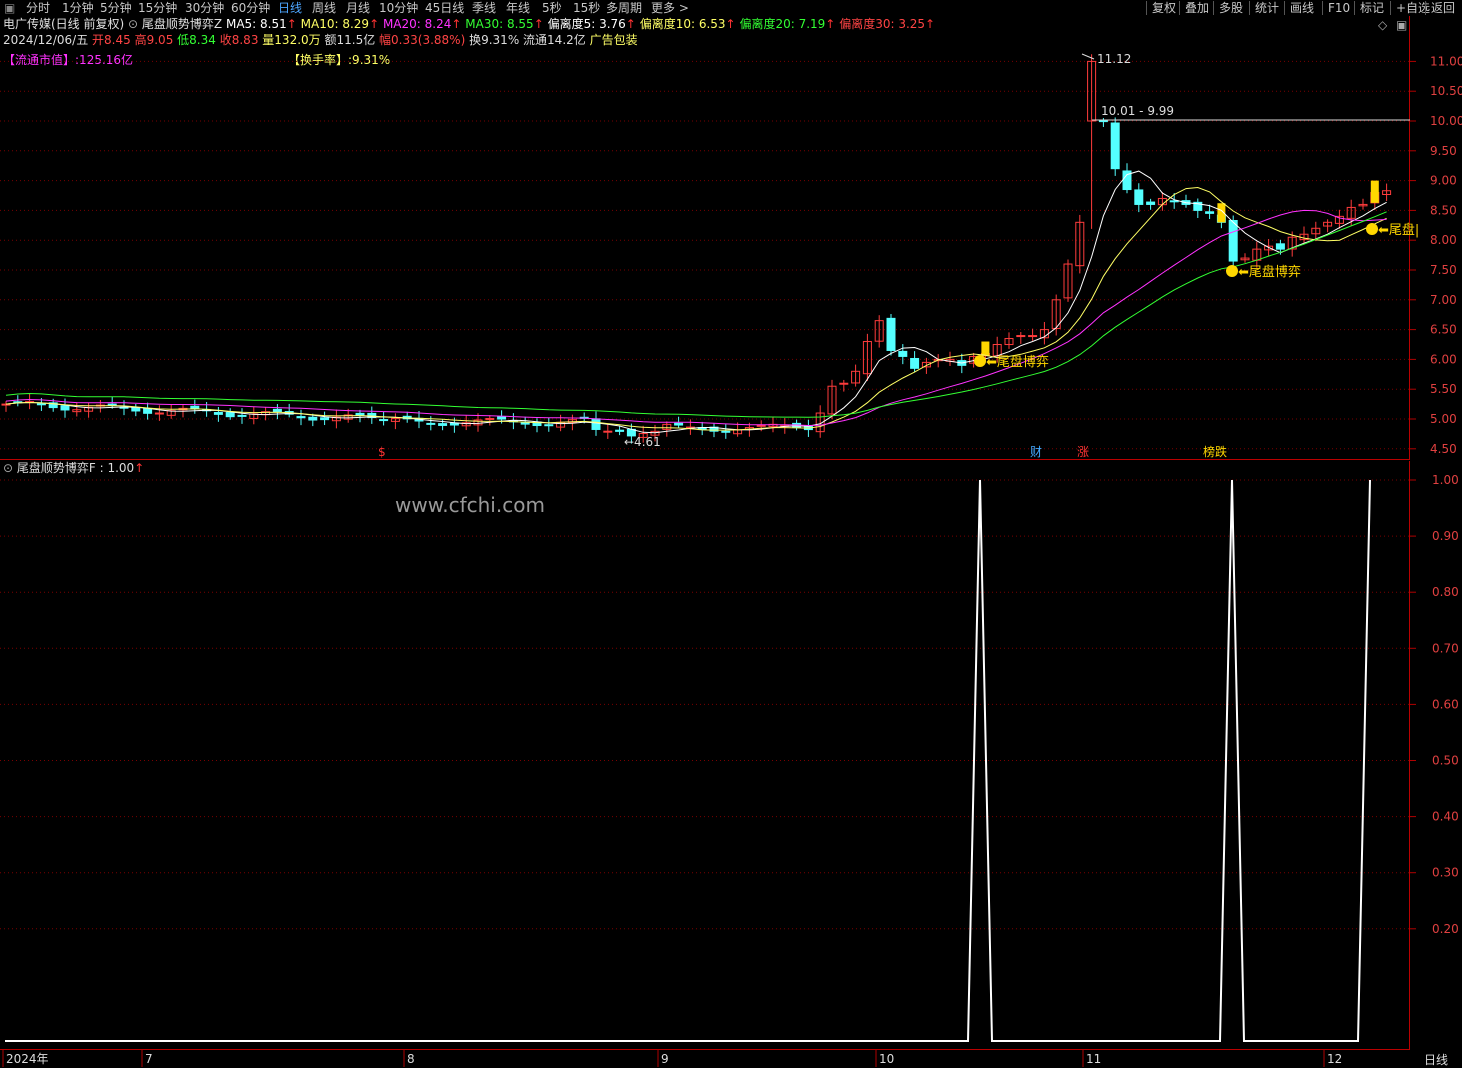  What do you see at coordinates (1036, 452) in the screenshot?
I see `event-marker: 财` at bounding box center [1036, 452].